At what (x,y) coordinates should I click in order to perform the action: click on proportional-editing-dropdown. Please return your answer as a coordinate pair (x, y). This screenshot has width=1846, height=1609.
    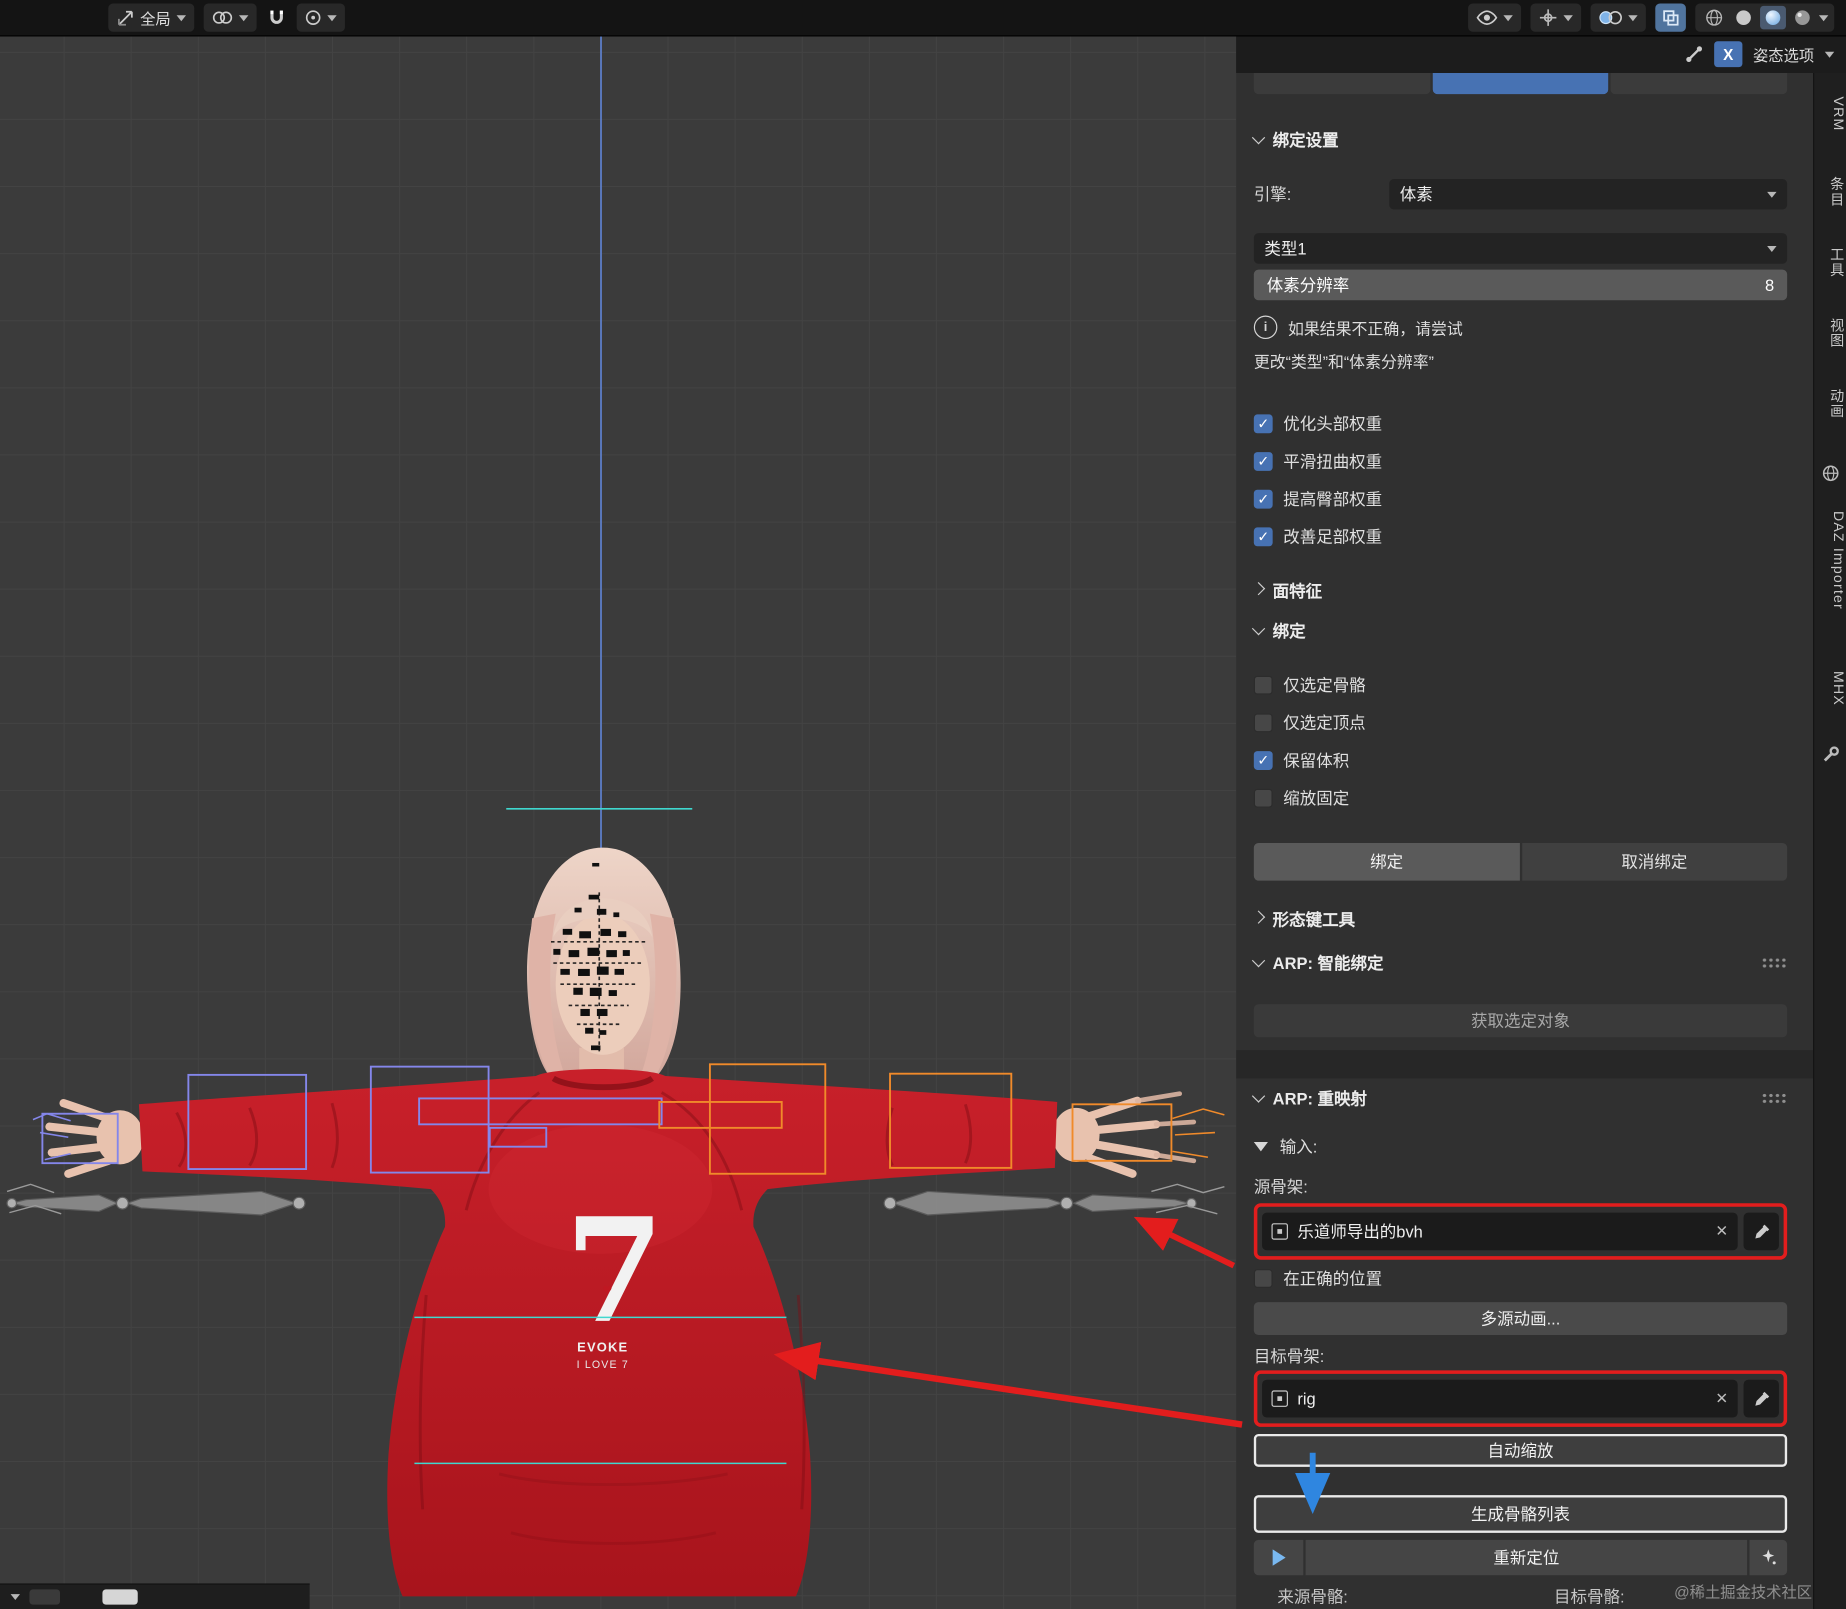
    Looking at the image, I should click on (320, 17).